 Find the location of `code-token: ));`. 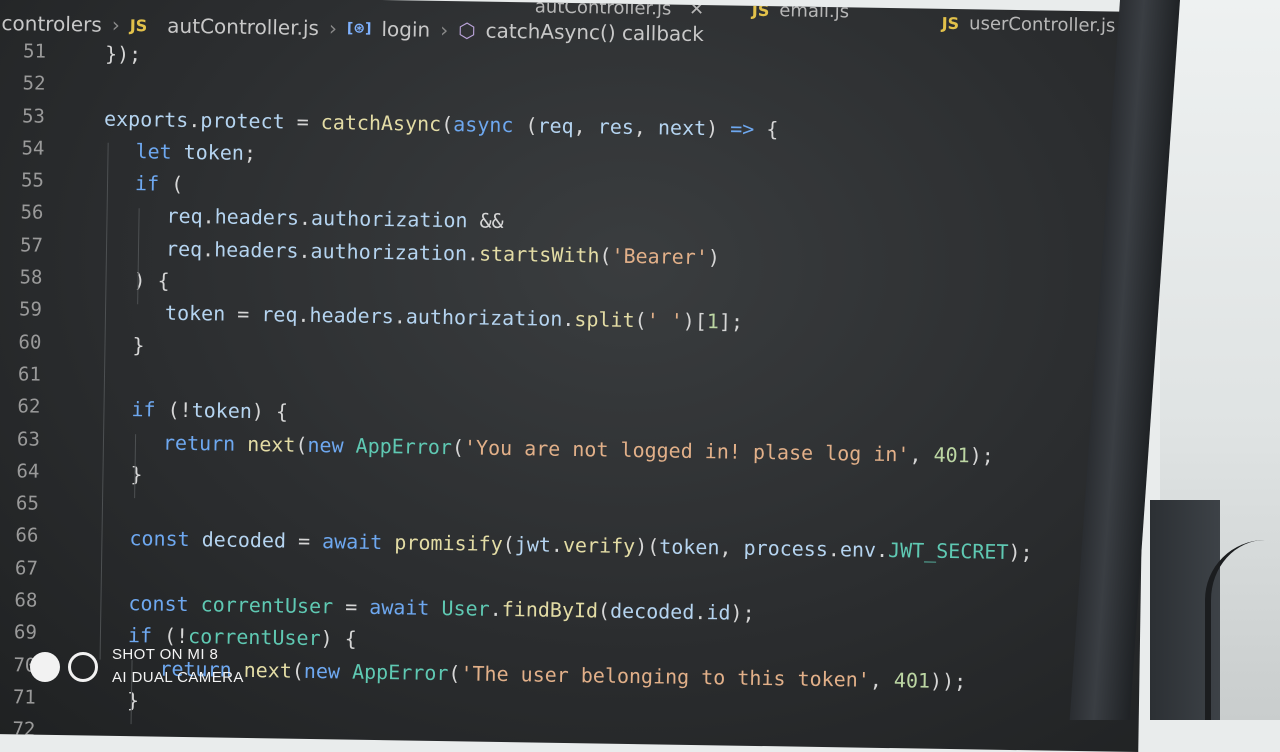

code-token: )); is located at coordinates (948, 680).